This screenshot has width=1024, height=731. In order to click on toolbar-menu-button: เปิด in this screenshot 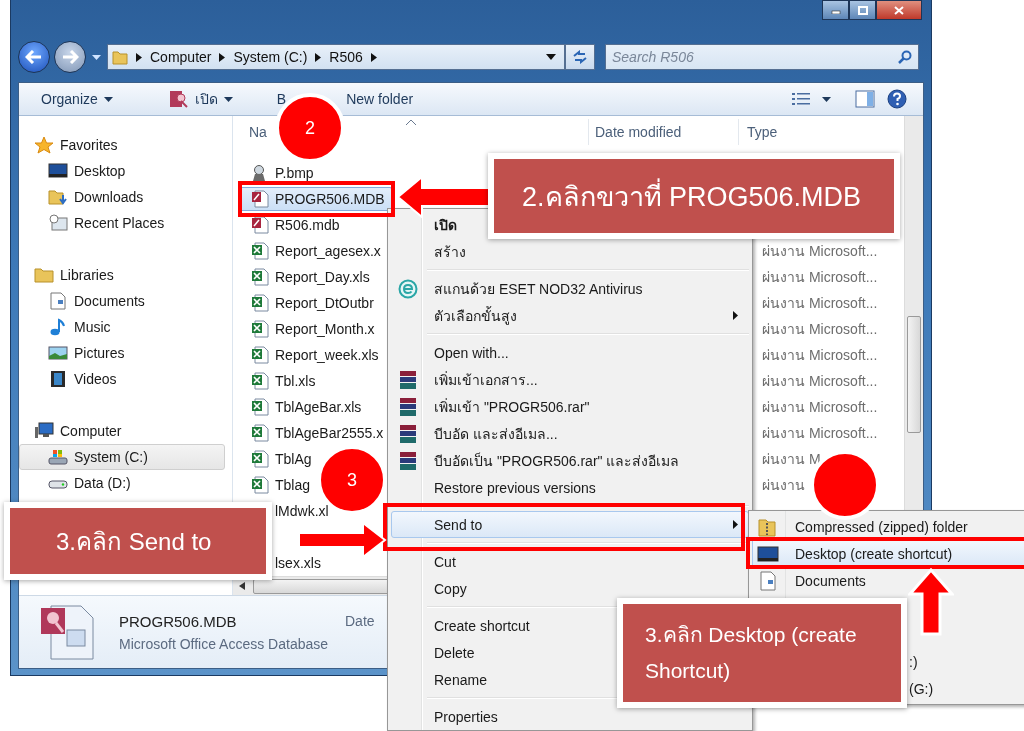, I will do `click(200, 99)`.